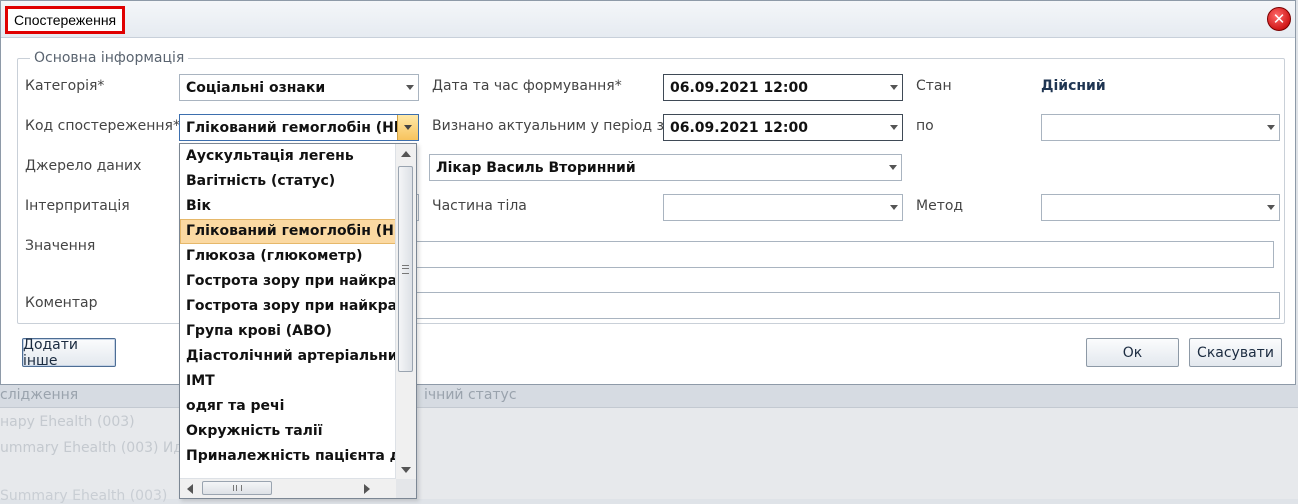  What do you see at coordinates (783, 207) in the screenshot?
I see `body-part-combo` at bounding box center [783, 207].